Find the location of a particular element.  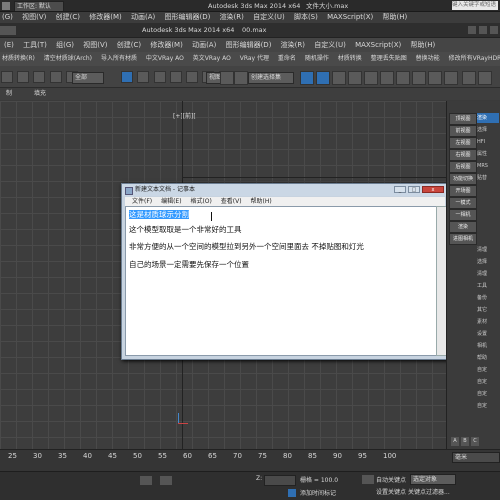

cmd-bottom-tab: A is located at coordinates (455, 441).